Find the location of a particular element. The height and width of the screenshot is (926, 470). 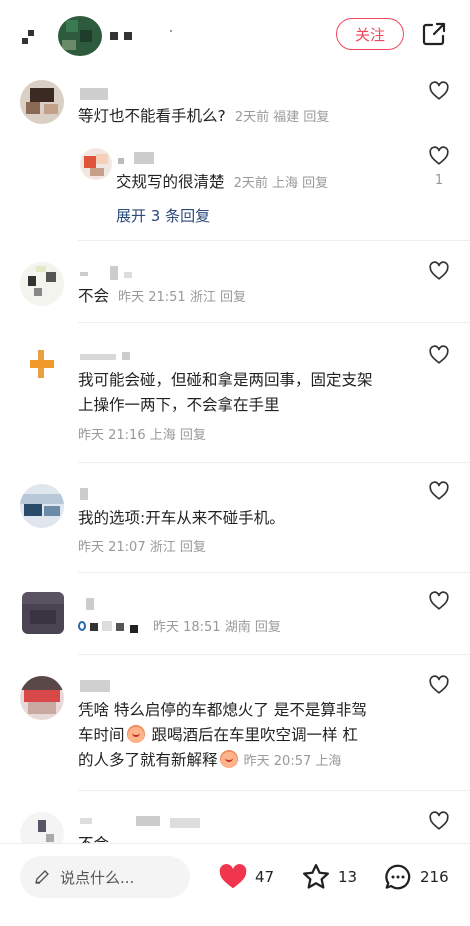

follow-button: 关注 is located at coordinates (370, 34).